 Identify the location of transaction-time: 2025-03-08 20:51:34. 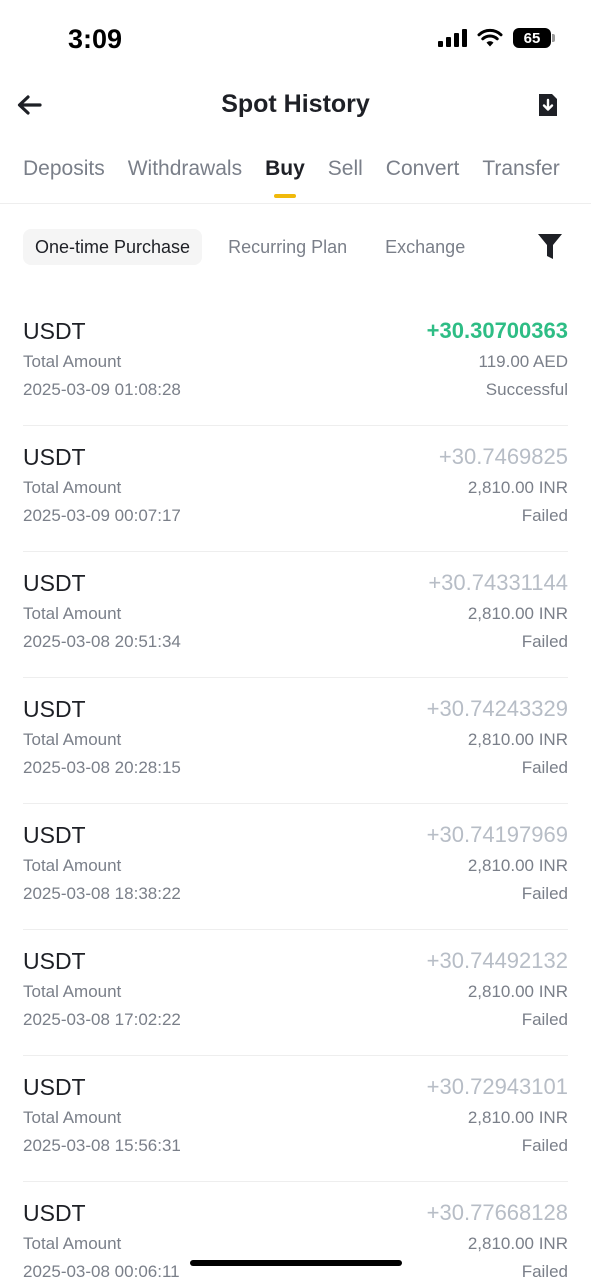
(102, 641).